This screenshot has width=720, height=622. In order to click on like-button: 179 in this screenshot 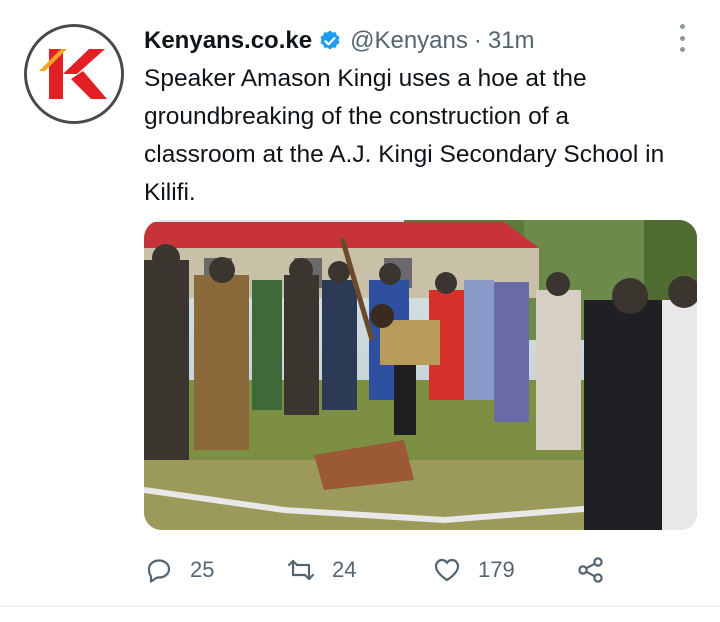, I will do `click(473, 570)`.